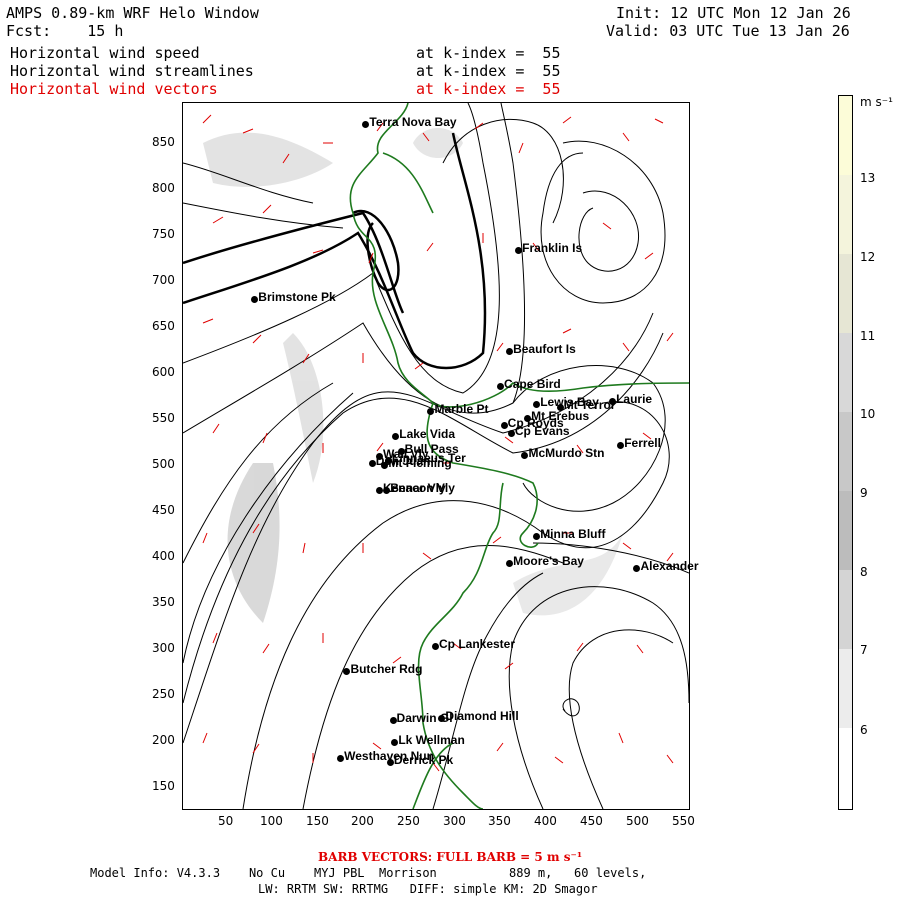 This screenshot has height=900, width=900. Describe the element at coordinates (488, 53) in the screenshot. I see `field-wind-speed-level: at k-index = 55` at that location.